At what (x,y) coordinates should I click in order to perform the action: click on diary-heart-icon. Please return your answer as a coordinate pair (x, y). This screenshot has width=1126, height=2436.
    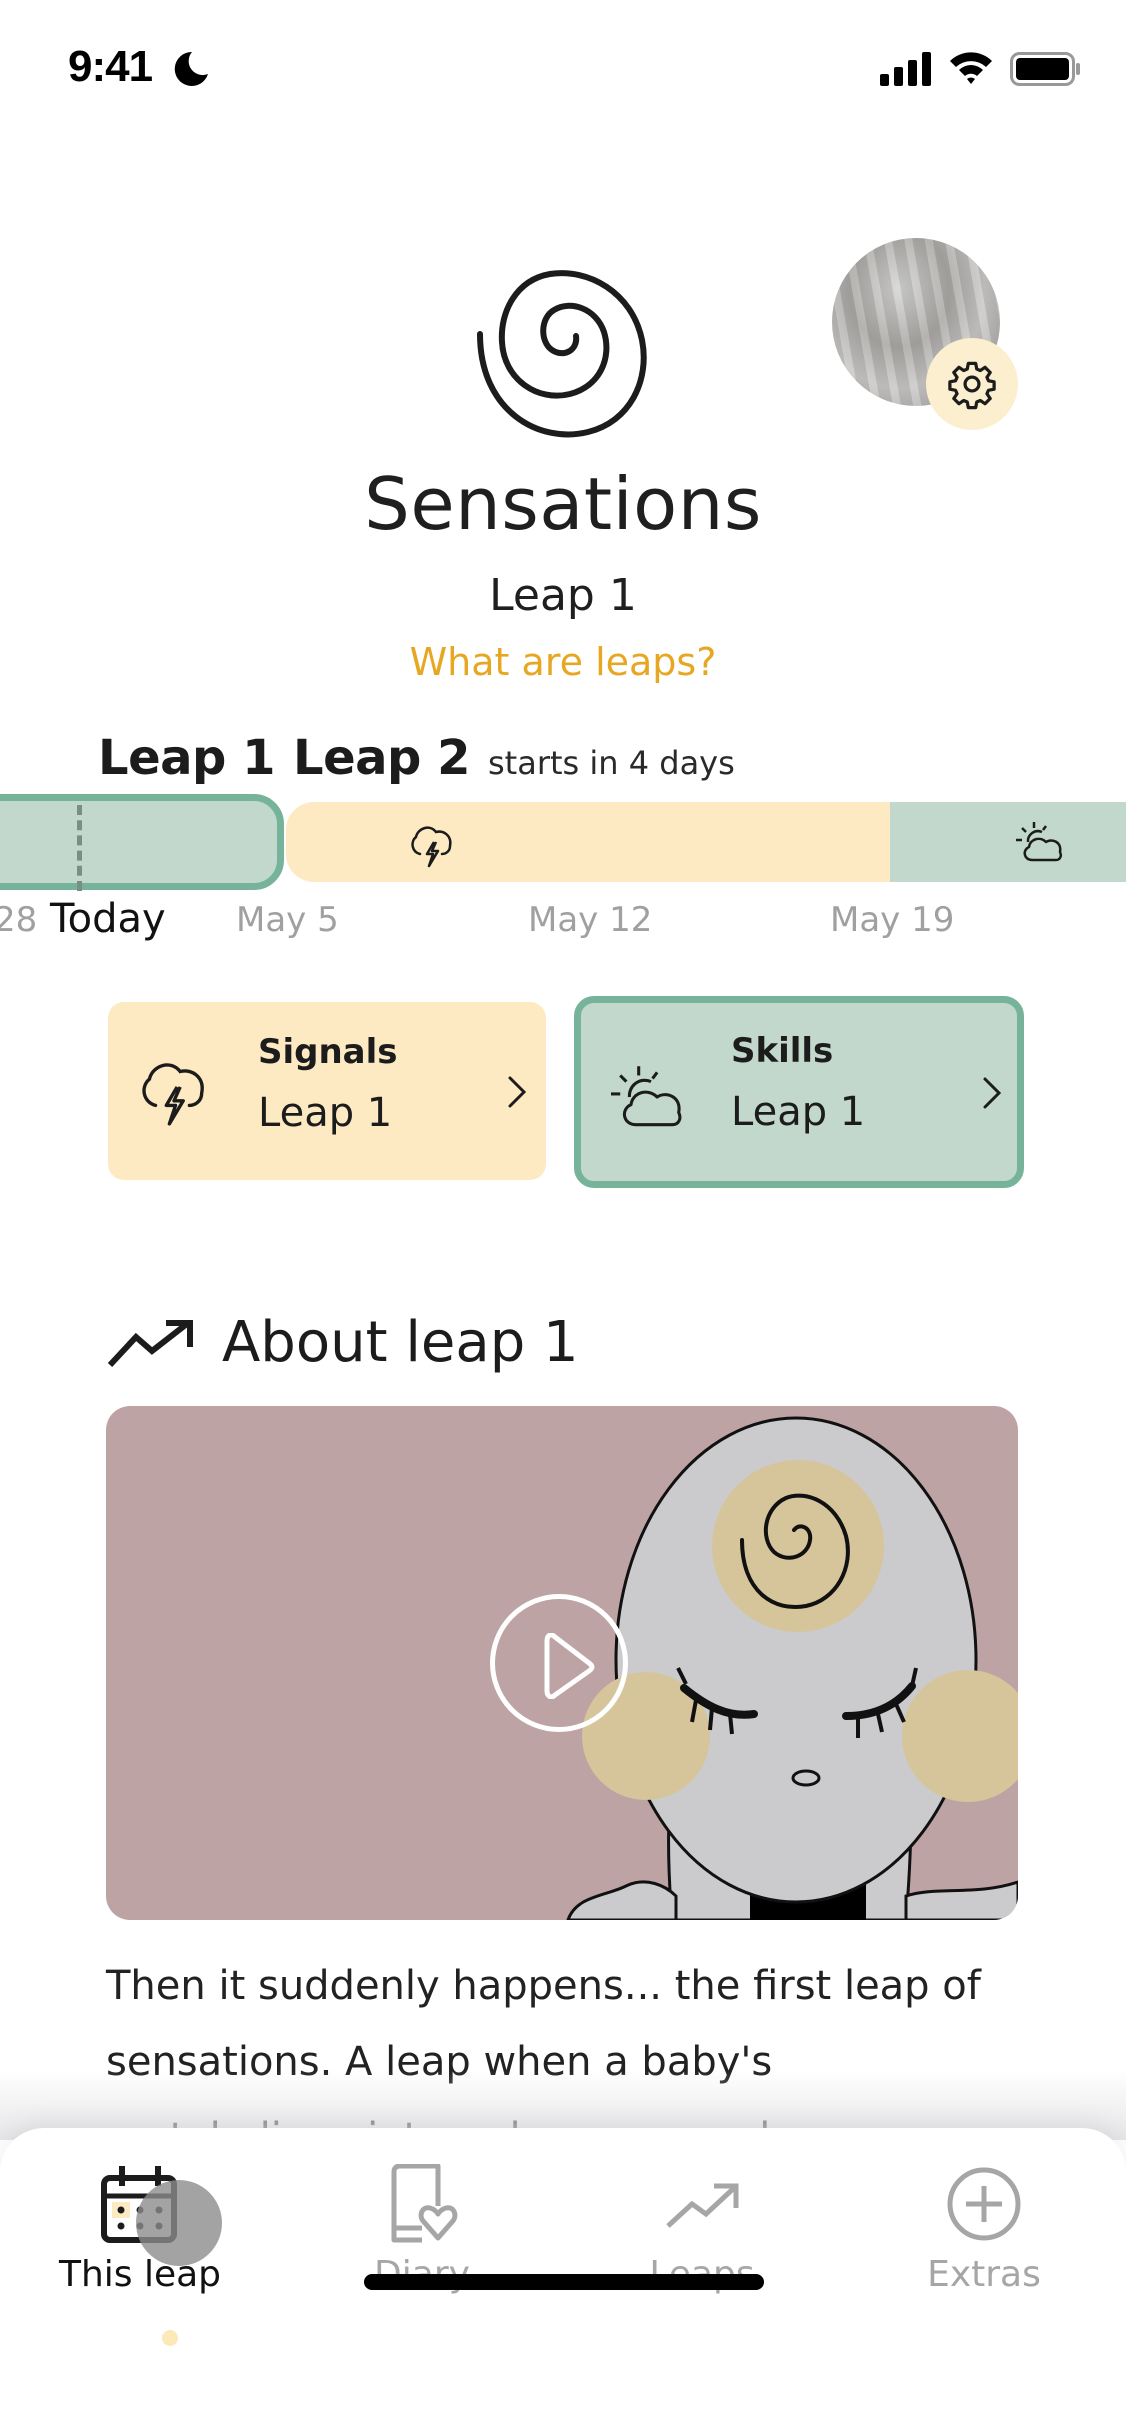
    Looking at the image, I should click on (424, 2203).